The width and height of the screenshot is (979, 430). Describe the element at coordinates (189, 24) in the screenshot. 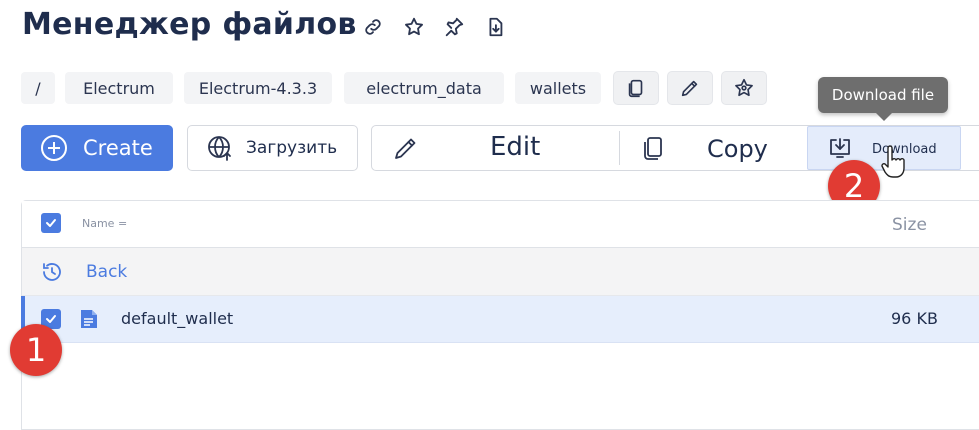

I see `page-title: Менеджер файлов` at that location.